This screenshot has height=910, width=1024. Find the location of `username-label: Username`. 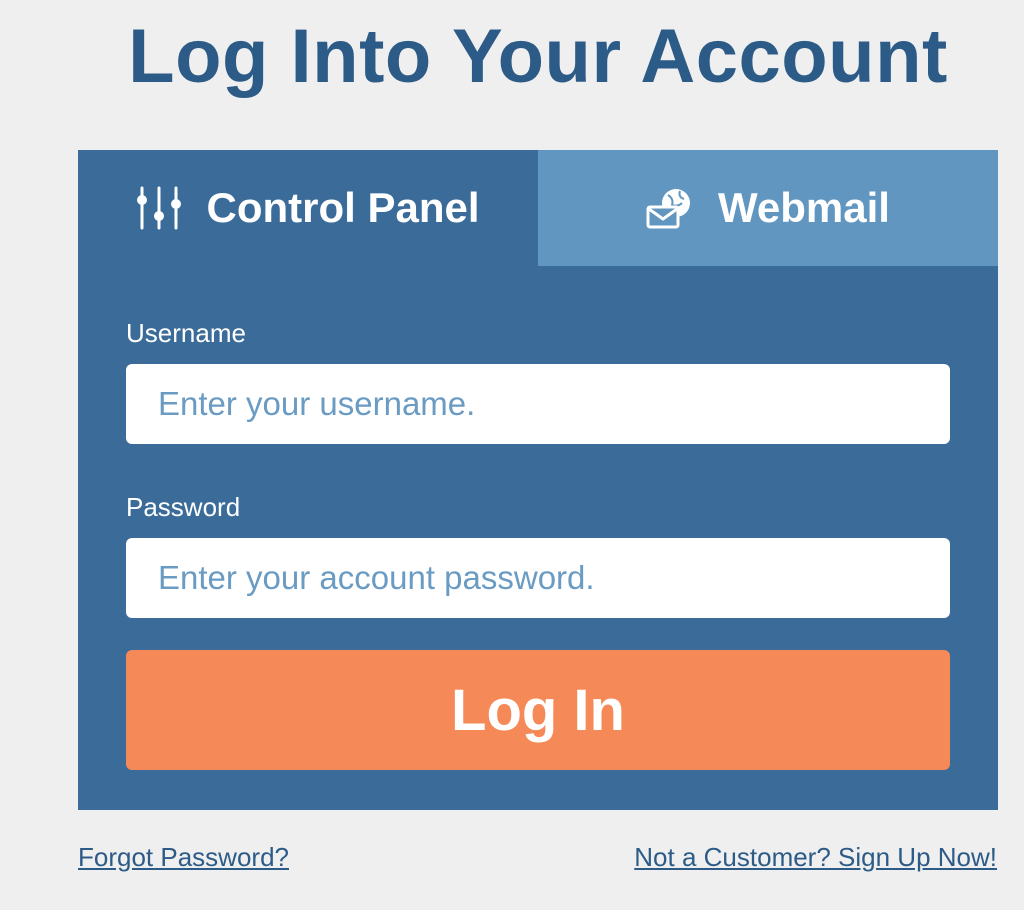

username-label: Username is located at coordinates (186, 333).